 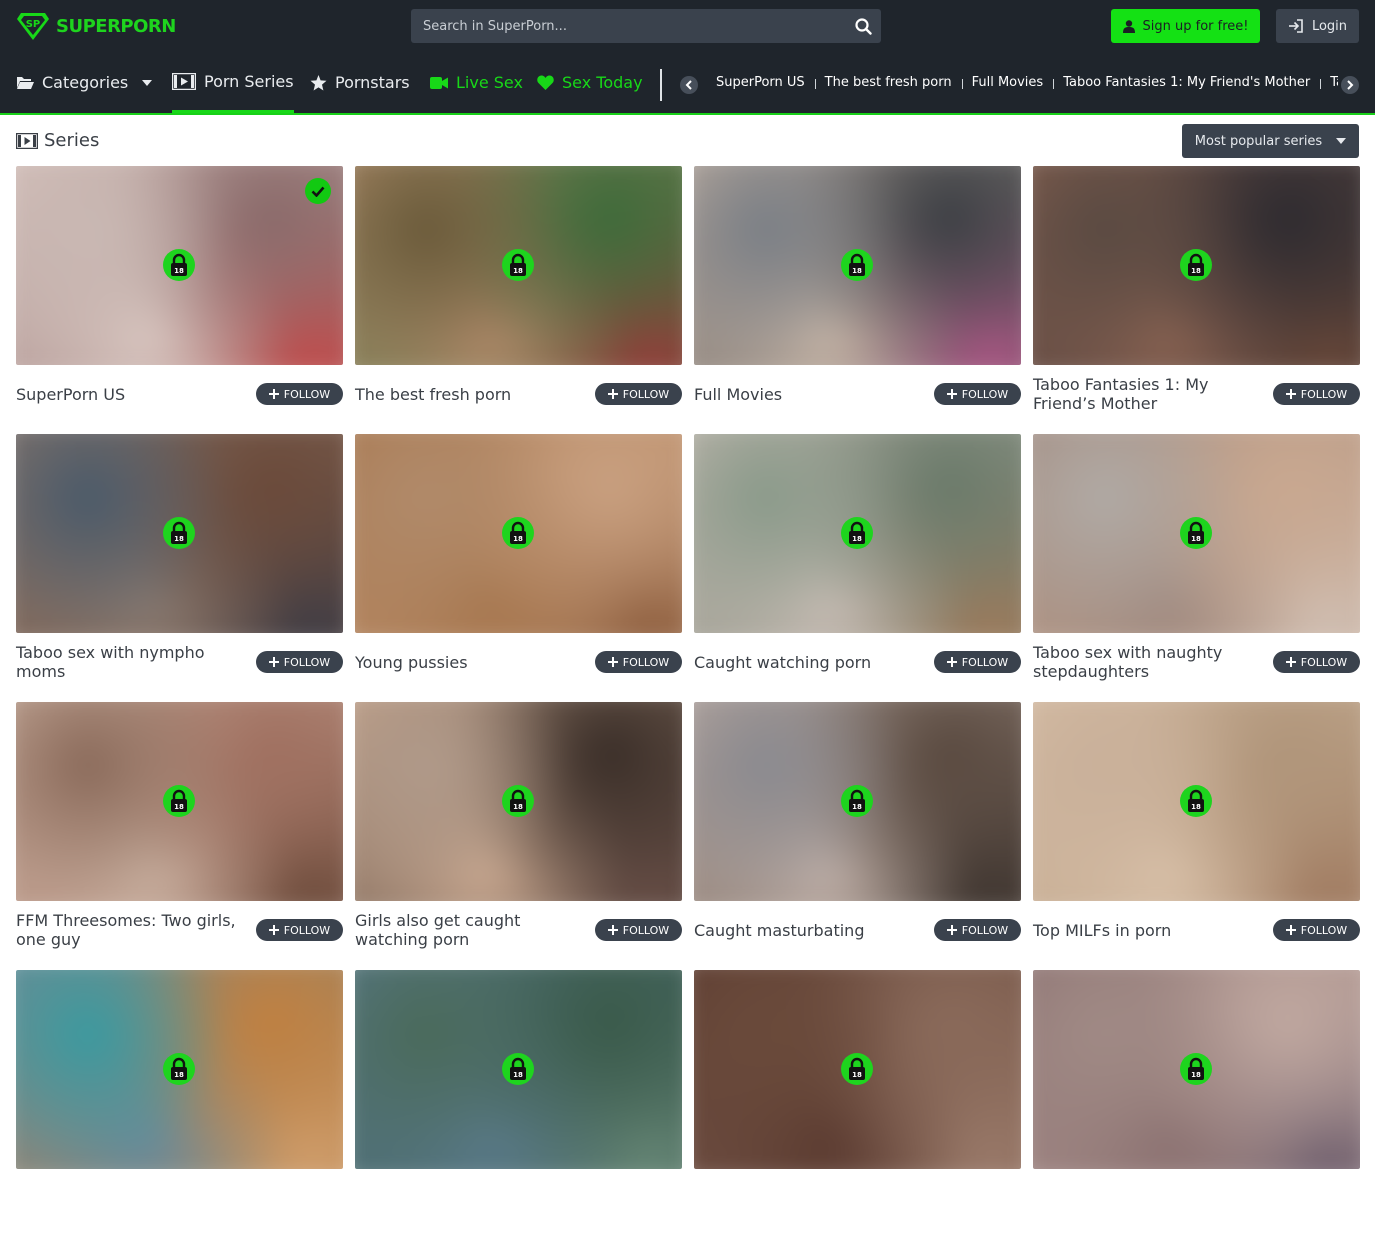 I want to click on search-box, so click(x=646, y=26).